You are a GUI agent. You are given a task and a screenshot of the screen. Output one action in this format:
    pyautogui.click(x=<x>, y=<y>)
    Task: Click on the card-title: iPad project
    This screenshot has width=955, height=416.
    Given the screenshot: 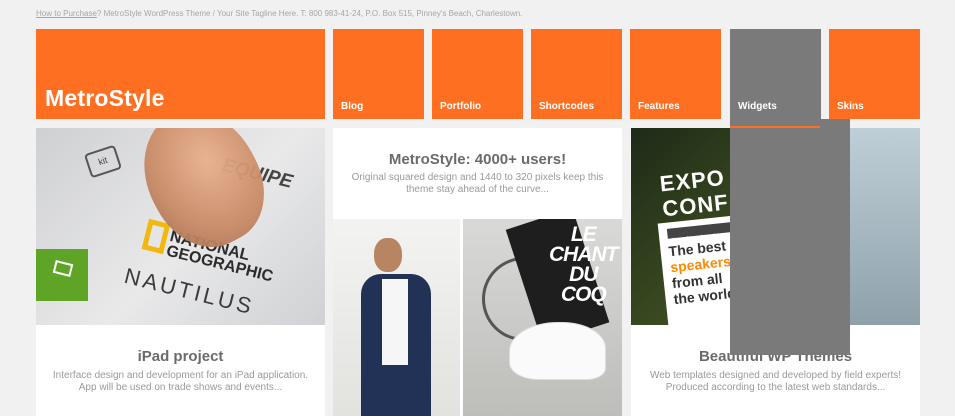 What is the action you would take?
    pyautogui.click(x=180, y=356)
    